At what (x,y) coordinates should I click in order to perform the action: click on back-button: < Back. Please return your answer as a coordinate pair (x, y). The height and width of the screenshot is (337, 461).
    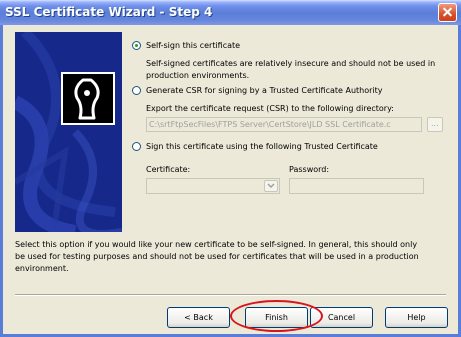
    Looking at the image, I should click on (198, 317).